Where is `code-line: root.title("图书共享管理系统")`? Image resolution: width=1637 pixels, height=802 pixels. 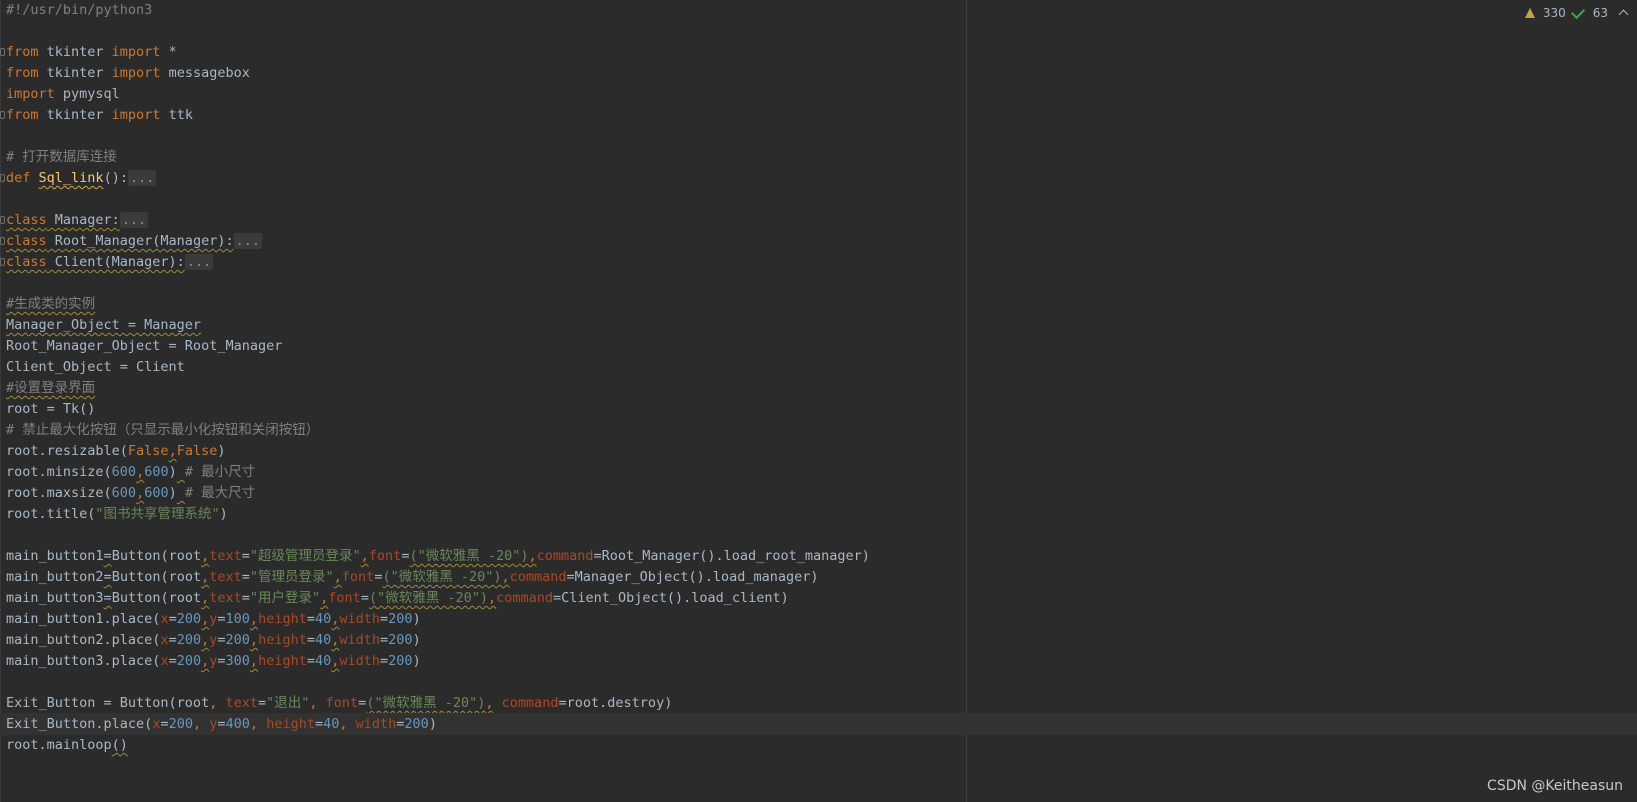 code-line: root.title("图书共享管理系统") is located at coordinates (818, 514).